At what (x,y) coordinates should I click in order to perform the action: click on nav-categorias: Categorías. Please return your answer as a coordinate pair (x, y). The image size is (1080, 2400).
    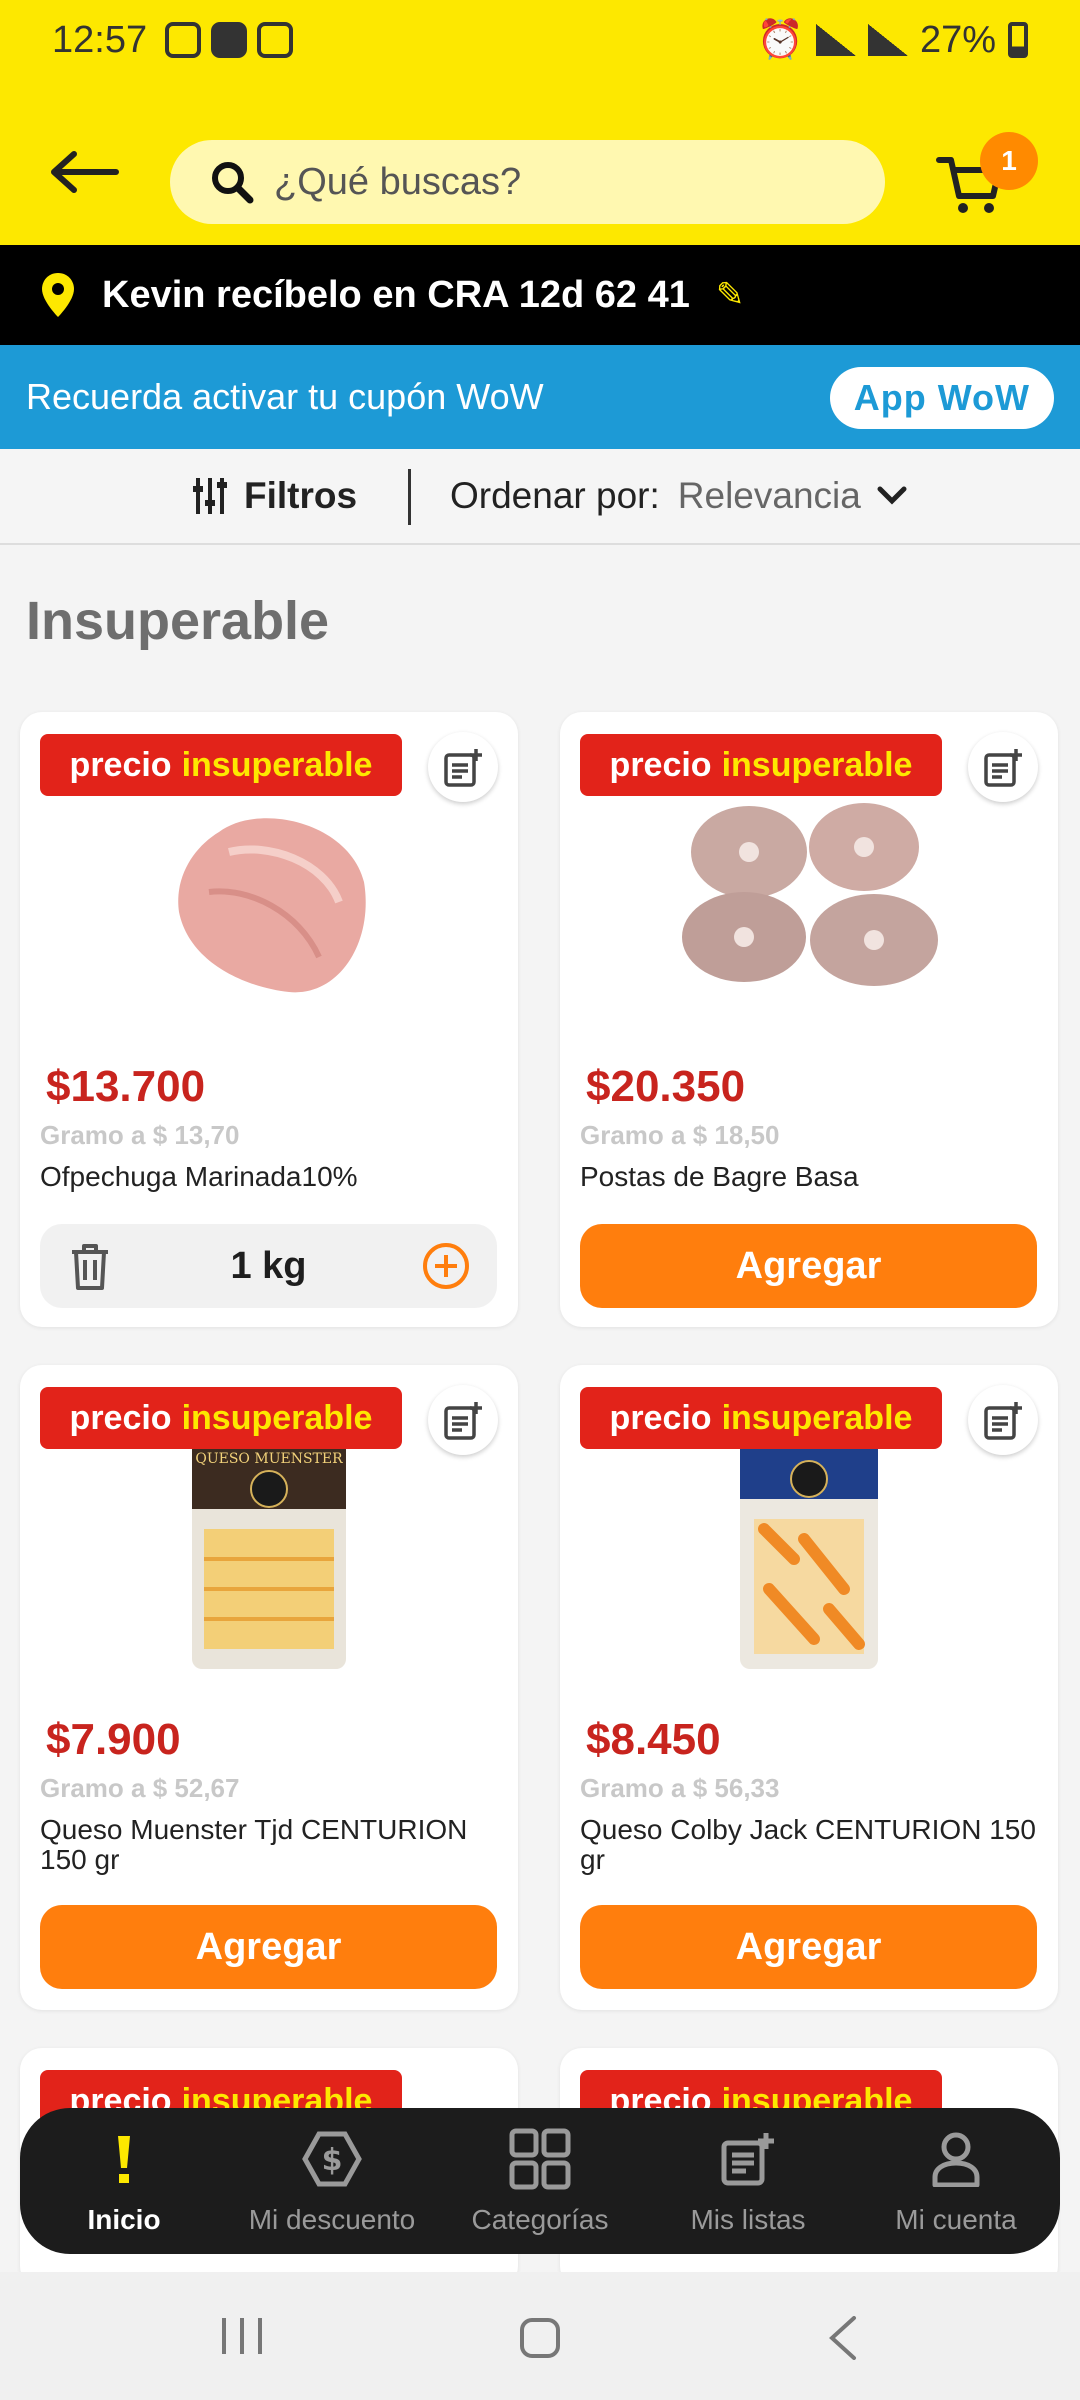
    Looking at the image, I should click on (540, 2181).